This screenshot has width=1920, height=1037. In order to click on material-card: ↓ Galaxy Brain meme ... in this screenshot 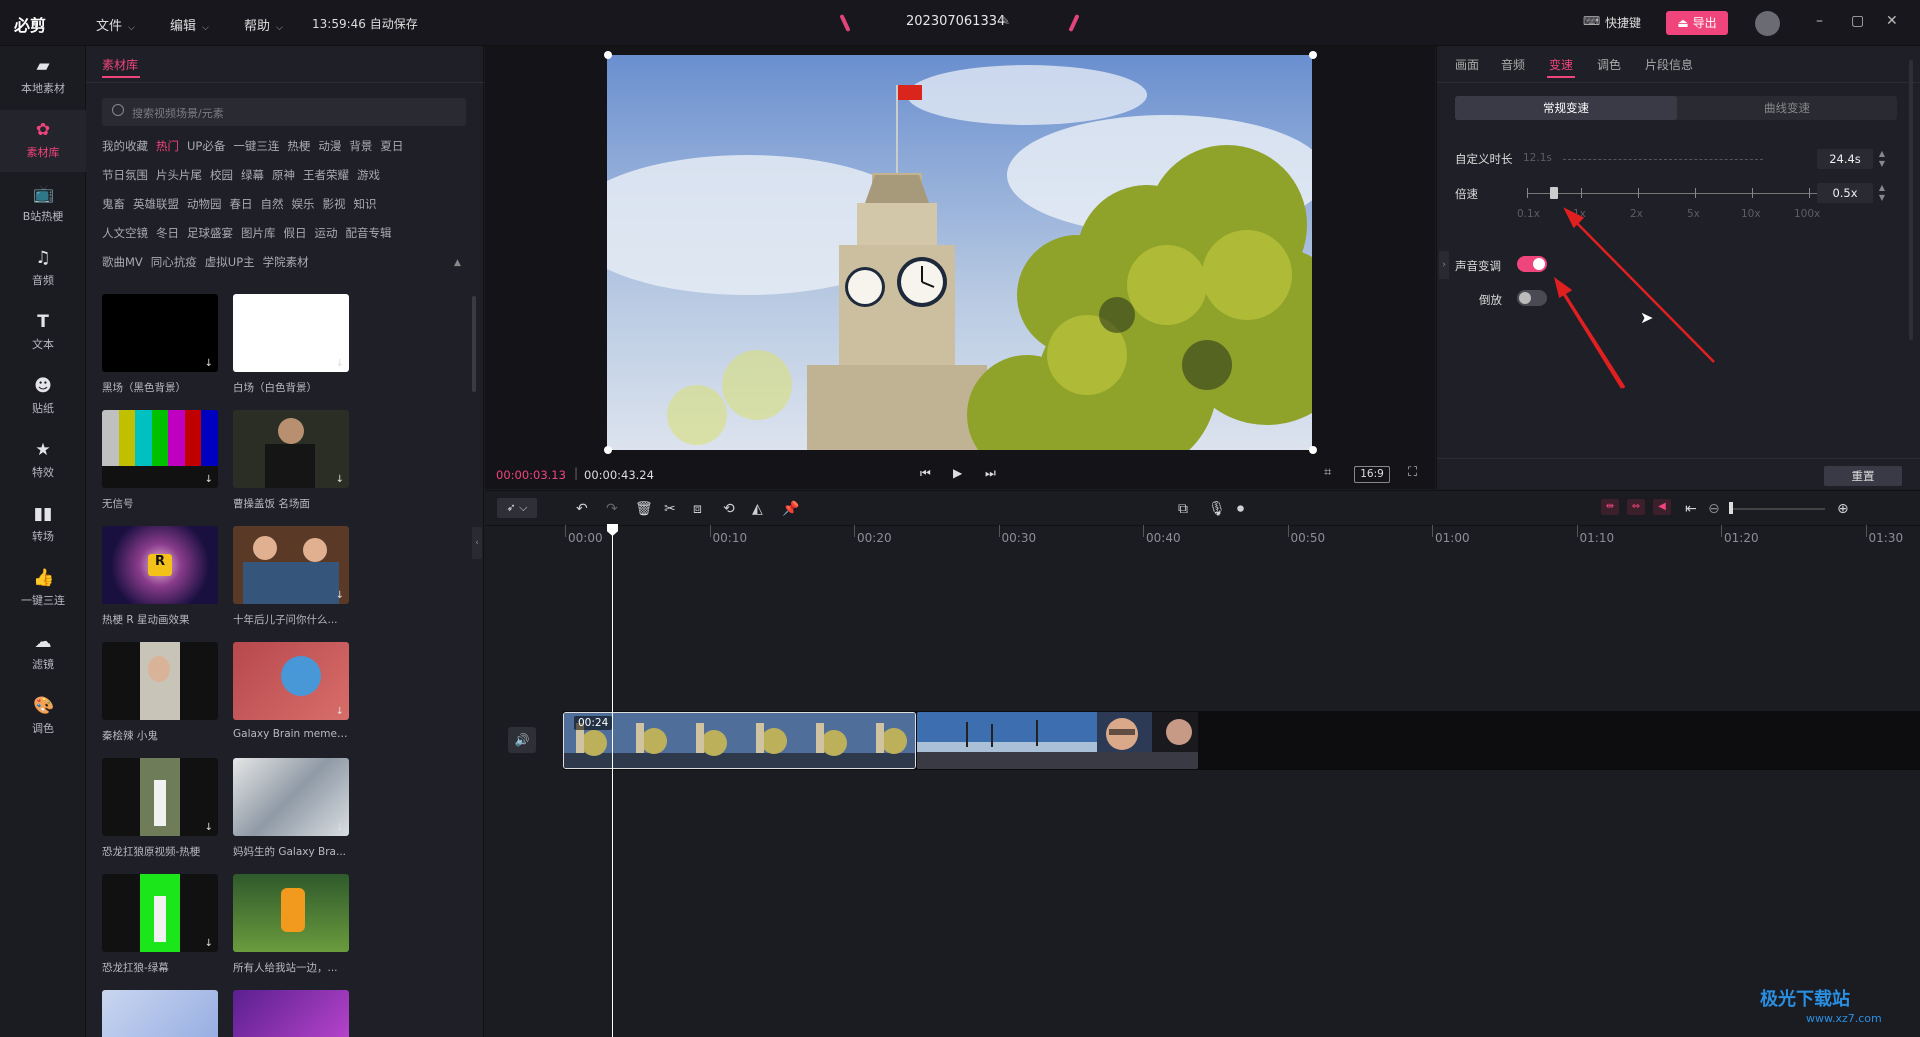, I will do `click(291, 691)`.